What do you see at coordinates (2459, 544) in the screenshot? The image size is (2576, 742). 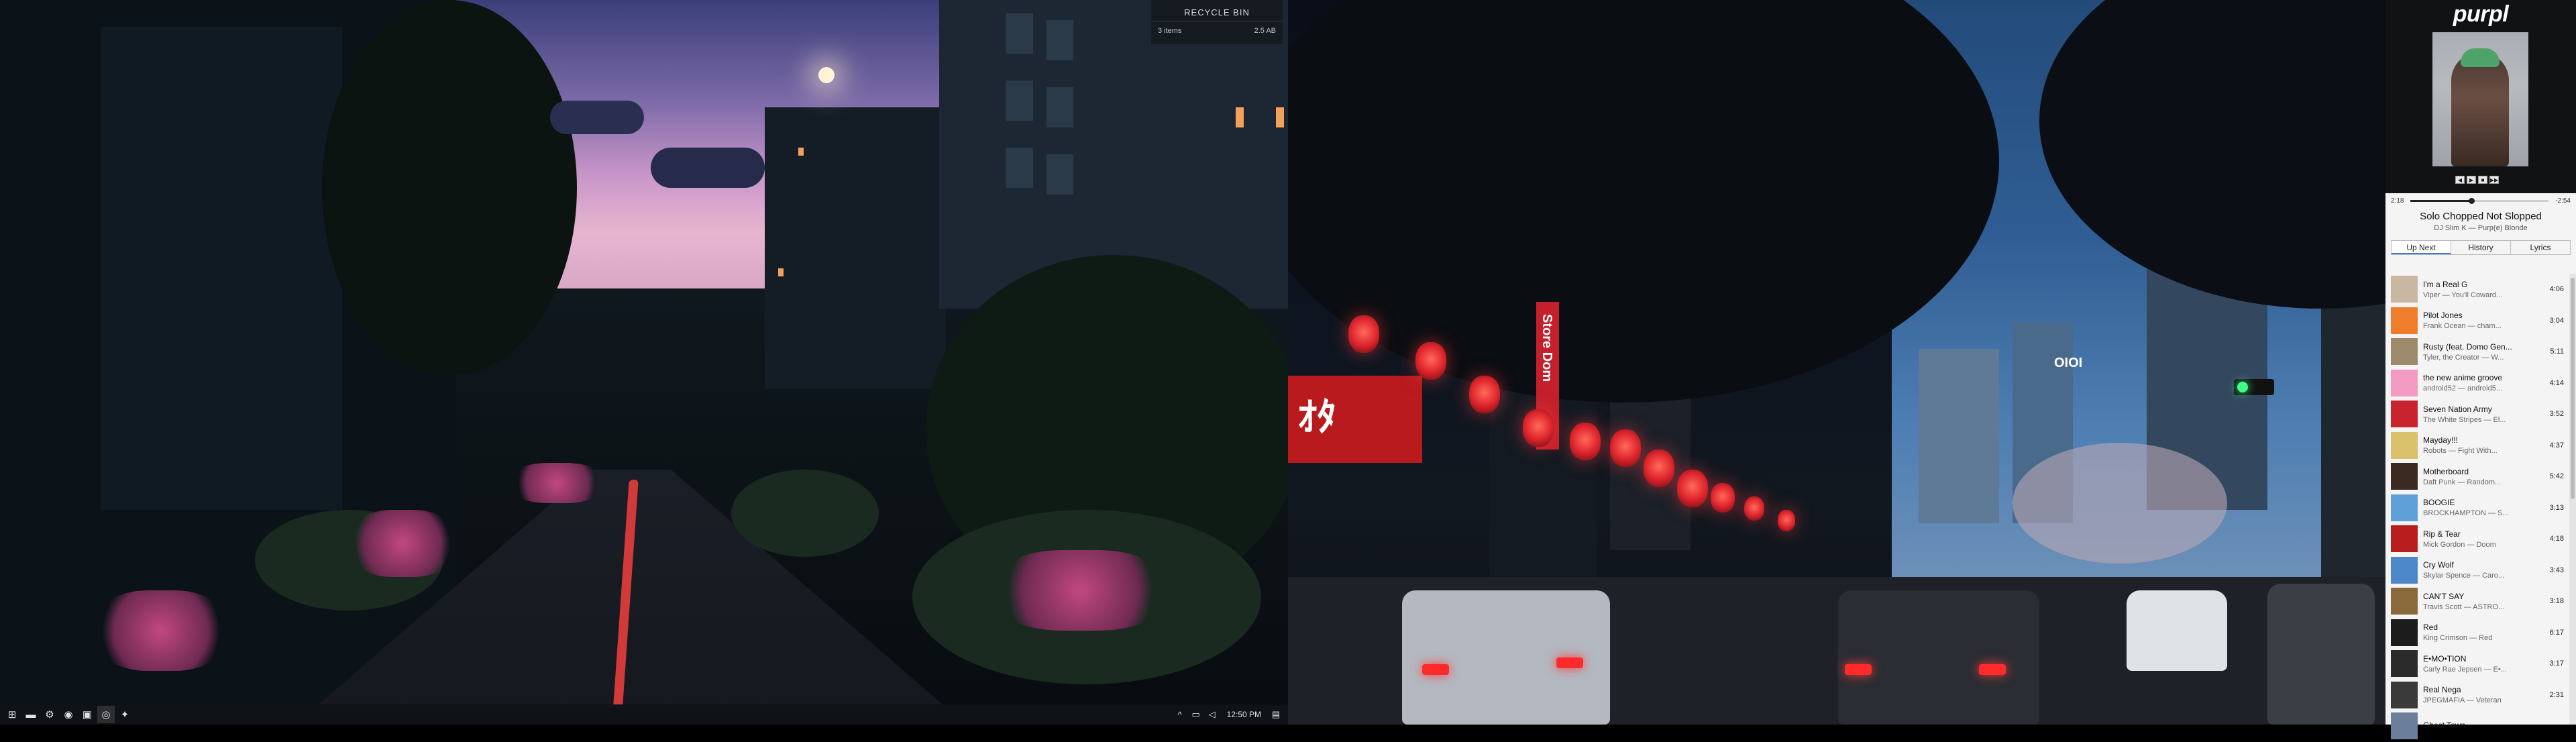 I see `track-artist-album: Mick Gordon — Doom` at bounding box center [2459, 544].